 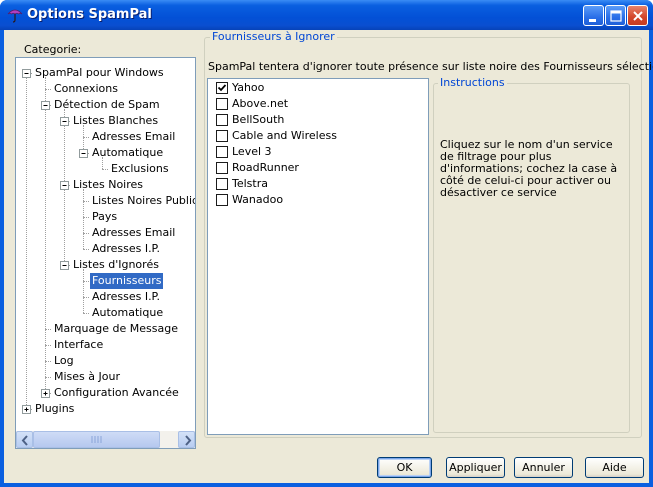 I want to click on tree-horizontal-scrollbar, so click(x=105, y=439).